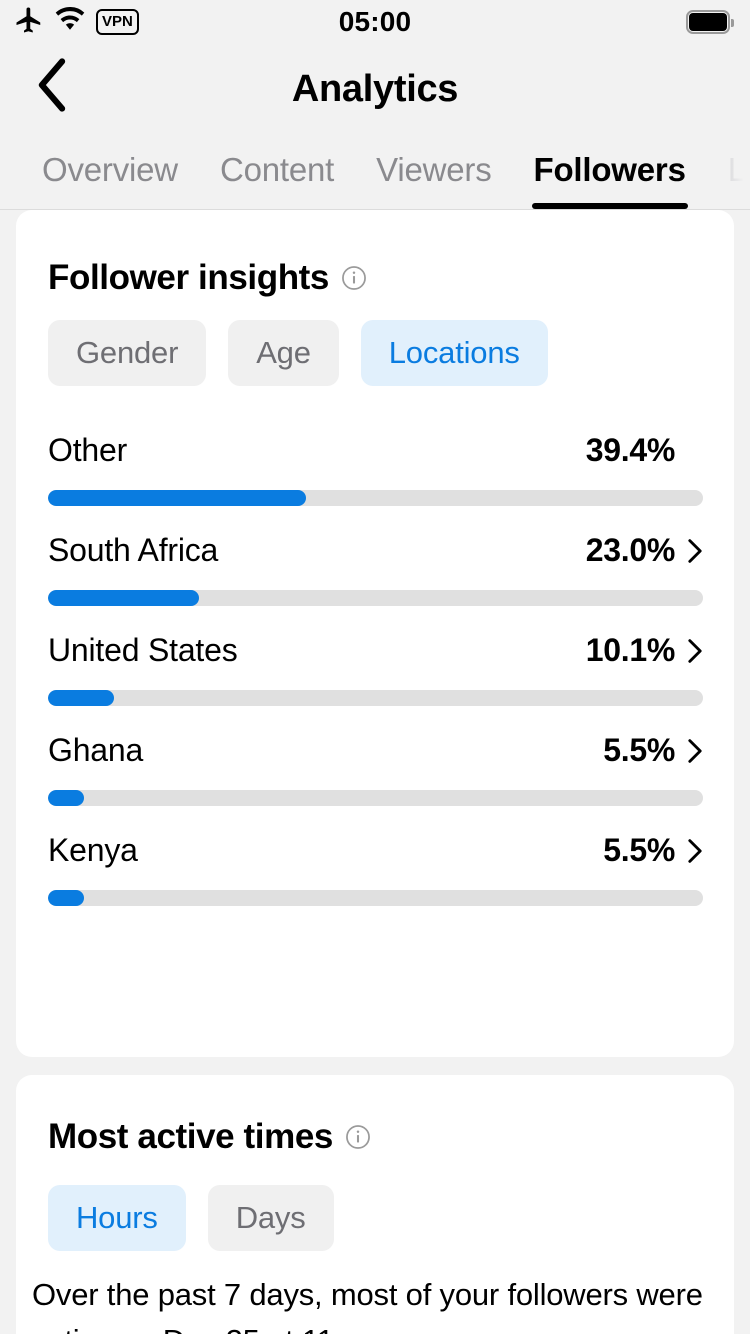 This screenshot has height=1334, width=750. What do you see at coordinates (630, 650) in the screenshot?
I see `row-value: 10.1%` at bounding box center [630, 650].